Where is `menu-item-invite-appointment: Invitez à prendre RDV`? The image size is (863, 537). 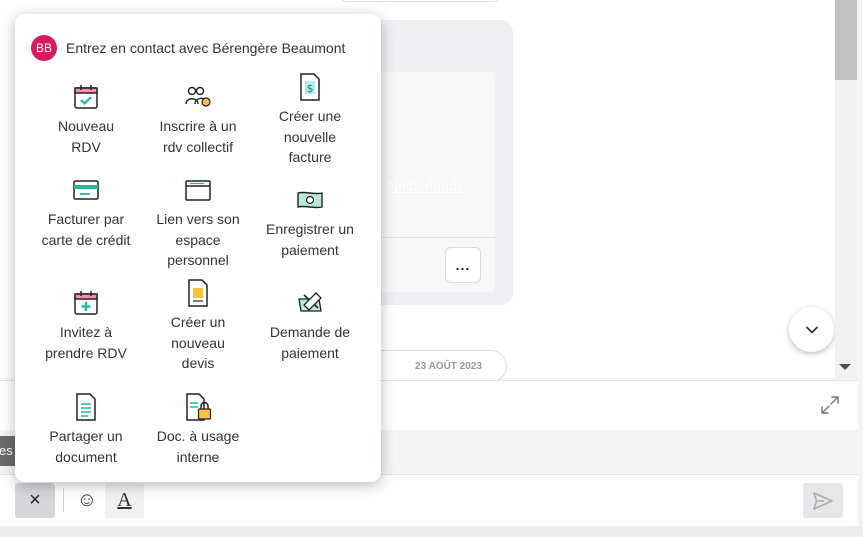 menu-item-invite-appointment: Invitez à prendre RDV is located at coordinates (86, 325).